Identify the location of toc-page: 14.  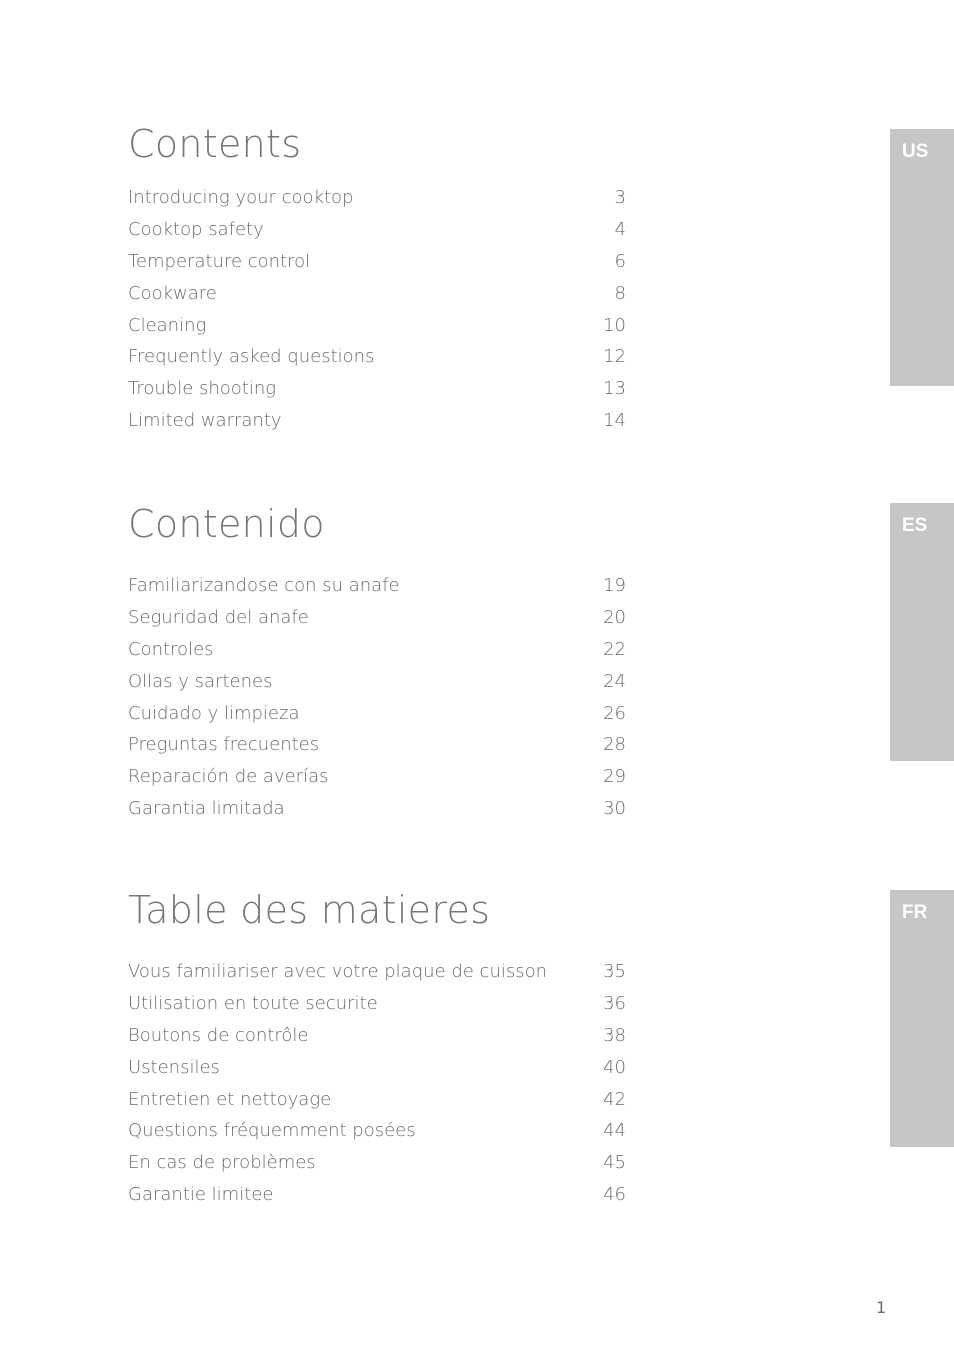
(614, 421).